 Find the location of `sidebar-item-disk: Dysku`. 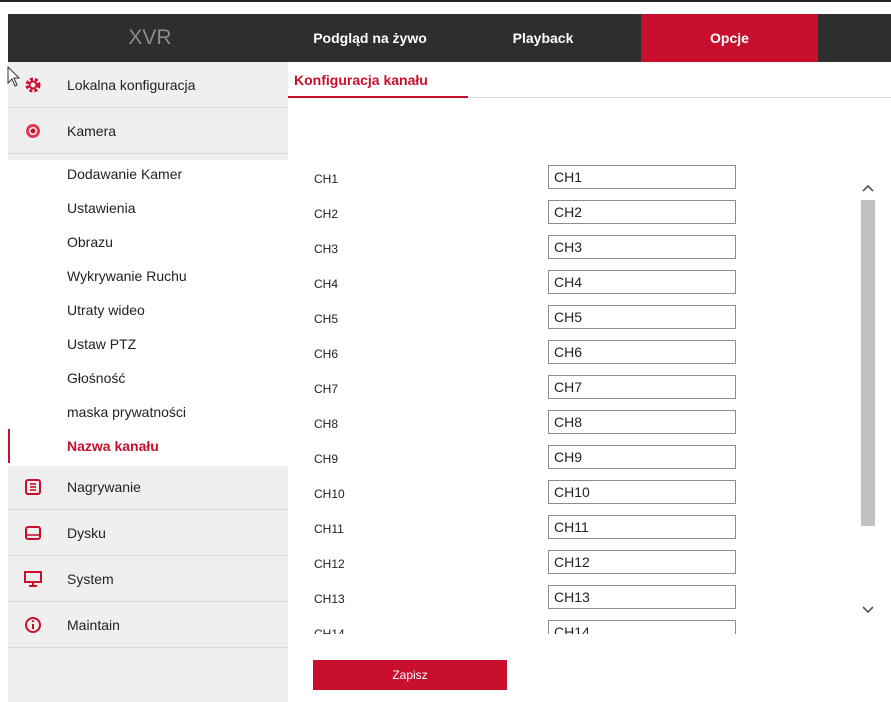

sidebar-item-disk: Dysku is located at coordinates (148, 533).